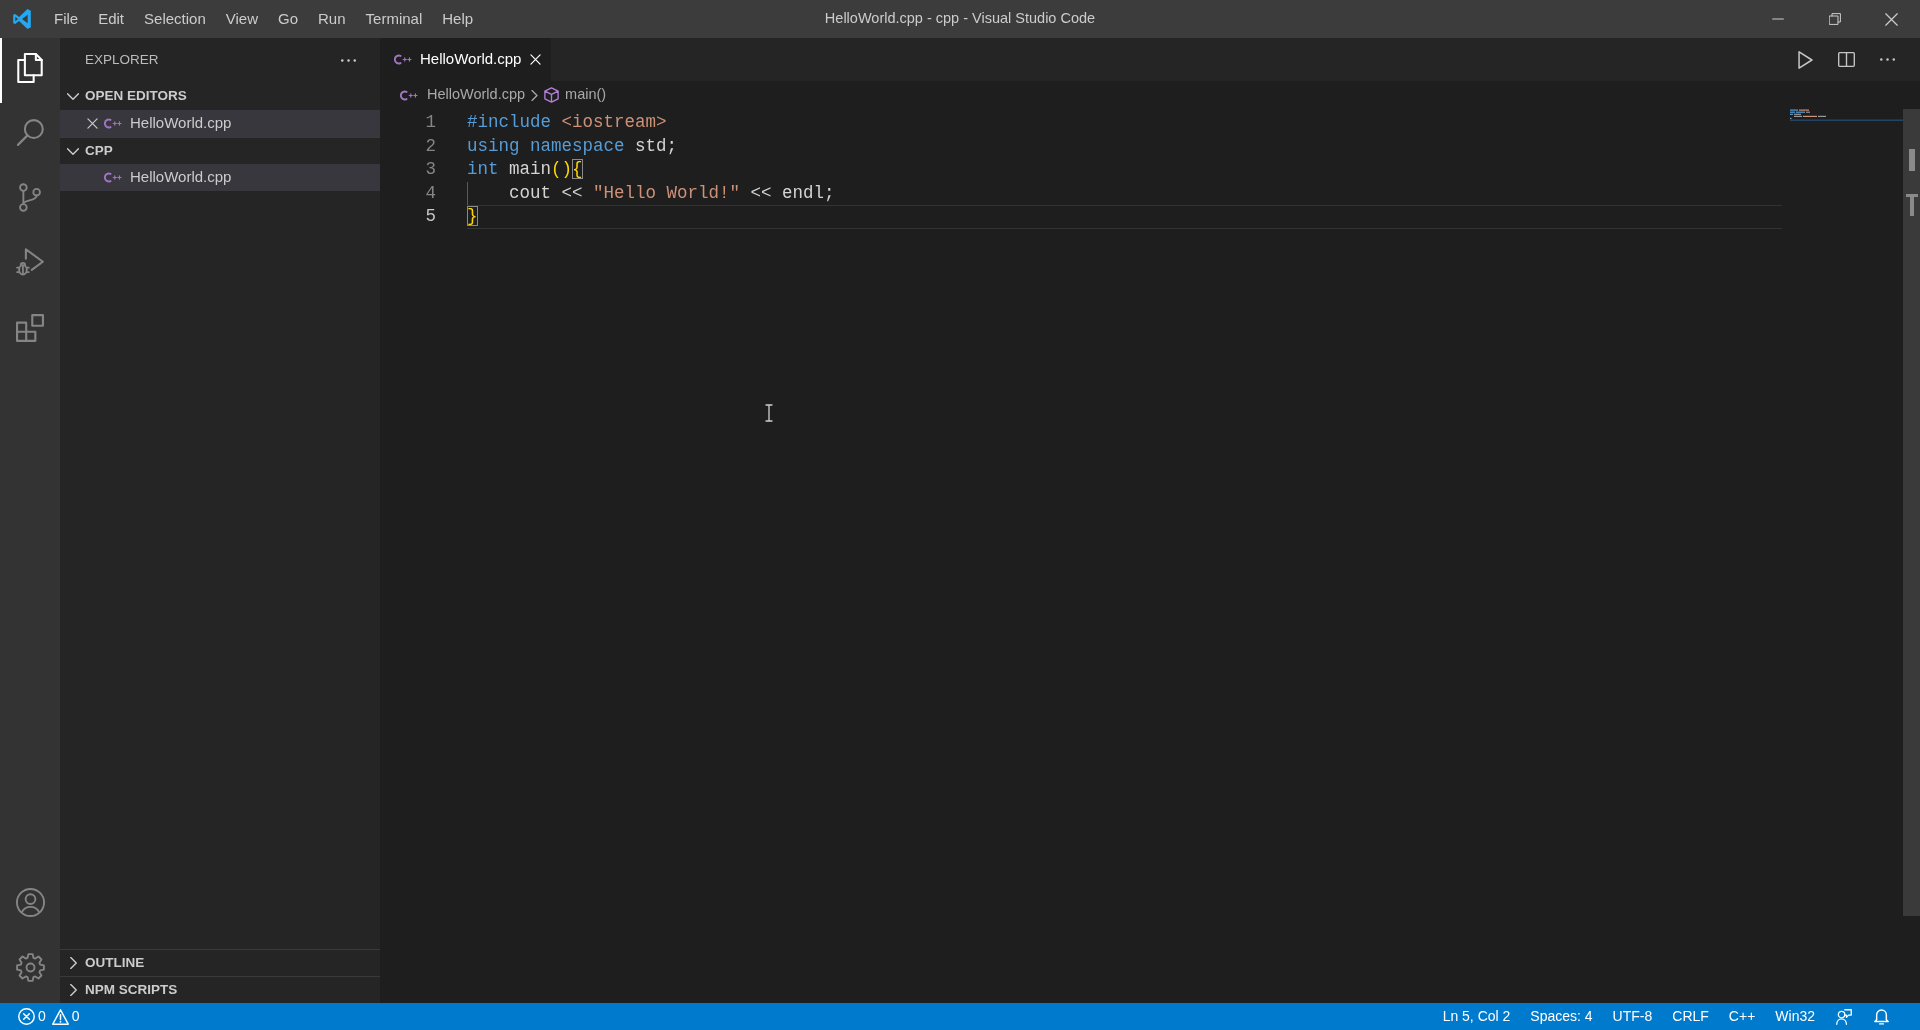 Image resolution: width=1920 pixels, height=1030 pixels. What do you see at coordinates (30, 132) in the screenshot?
I see `search-icon` at bounding box center [30, 132].